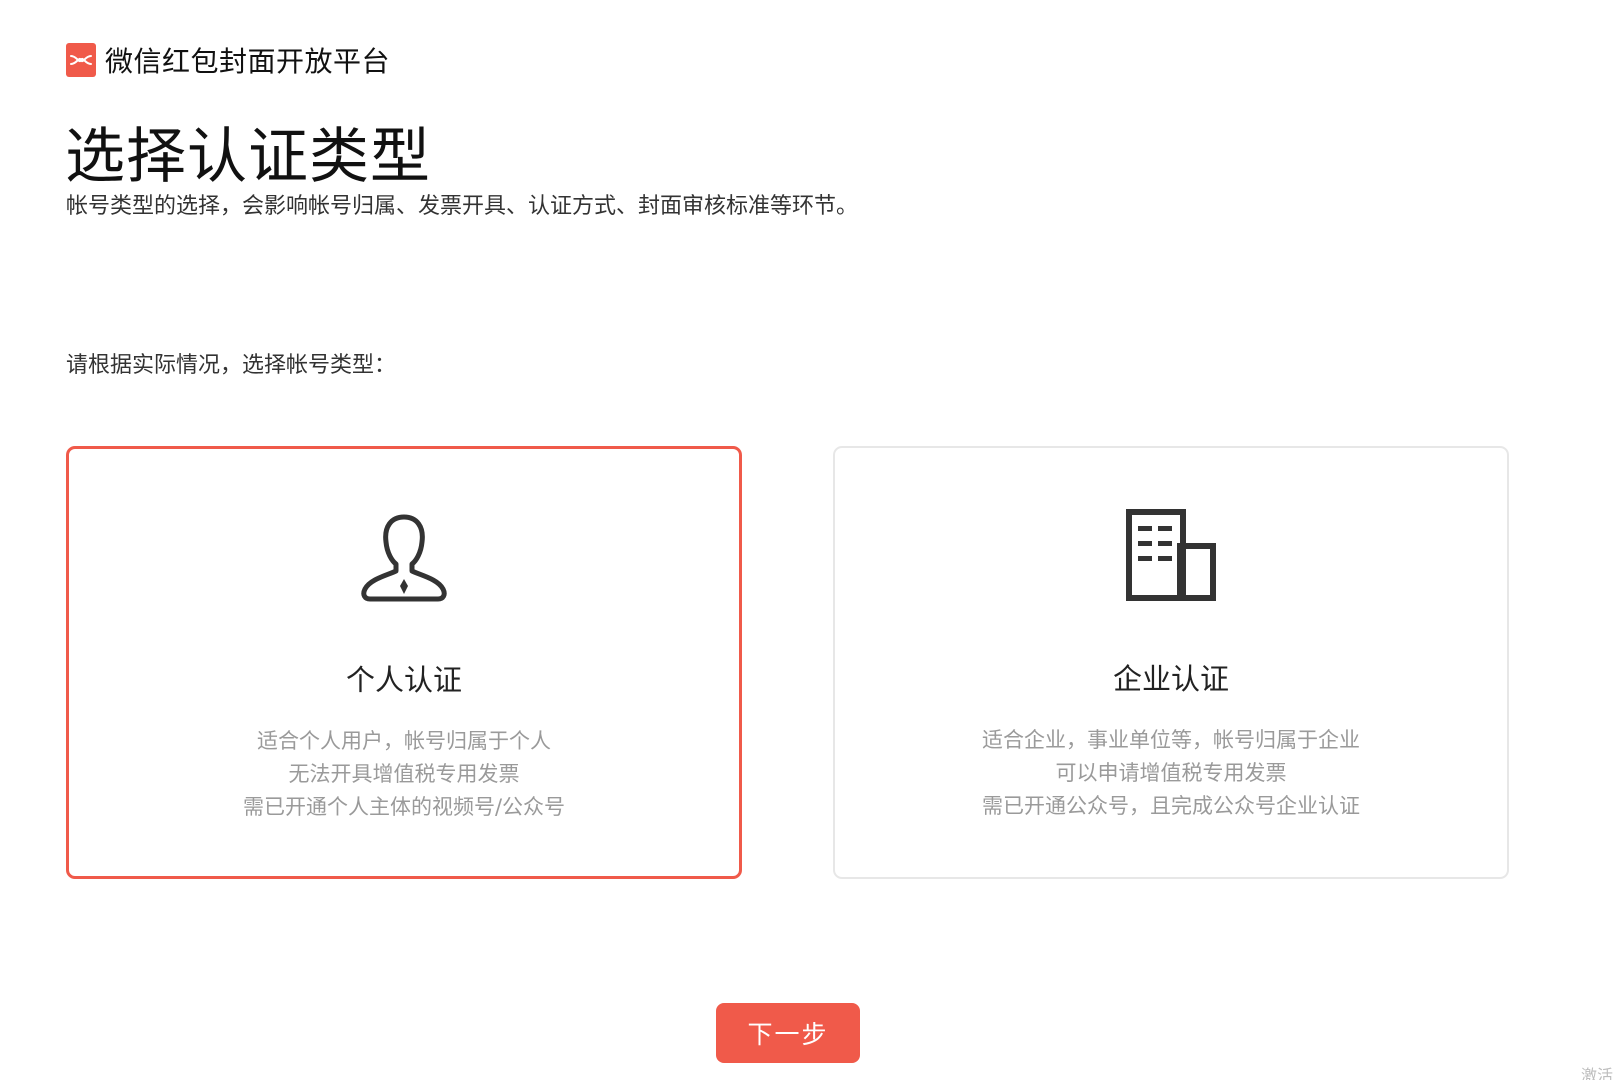 The image size is (1621, 1080). What do you see at coordinates (788, 1033) in the screenshot?
I see `next-step-button: 下一步` at bounding box center [788, 1033].